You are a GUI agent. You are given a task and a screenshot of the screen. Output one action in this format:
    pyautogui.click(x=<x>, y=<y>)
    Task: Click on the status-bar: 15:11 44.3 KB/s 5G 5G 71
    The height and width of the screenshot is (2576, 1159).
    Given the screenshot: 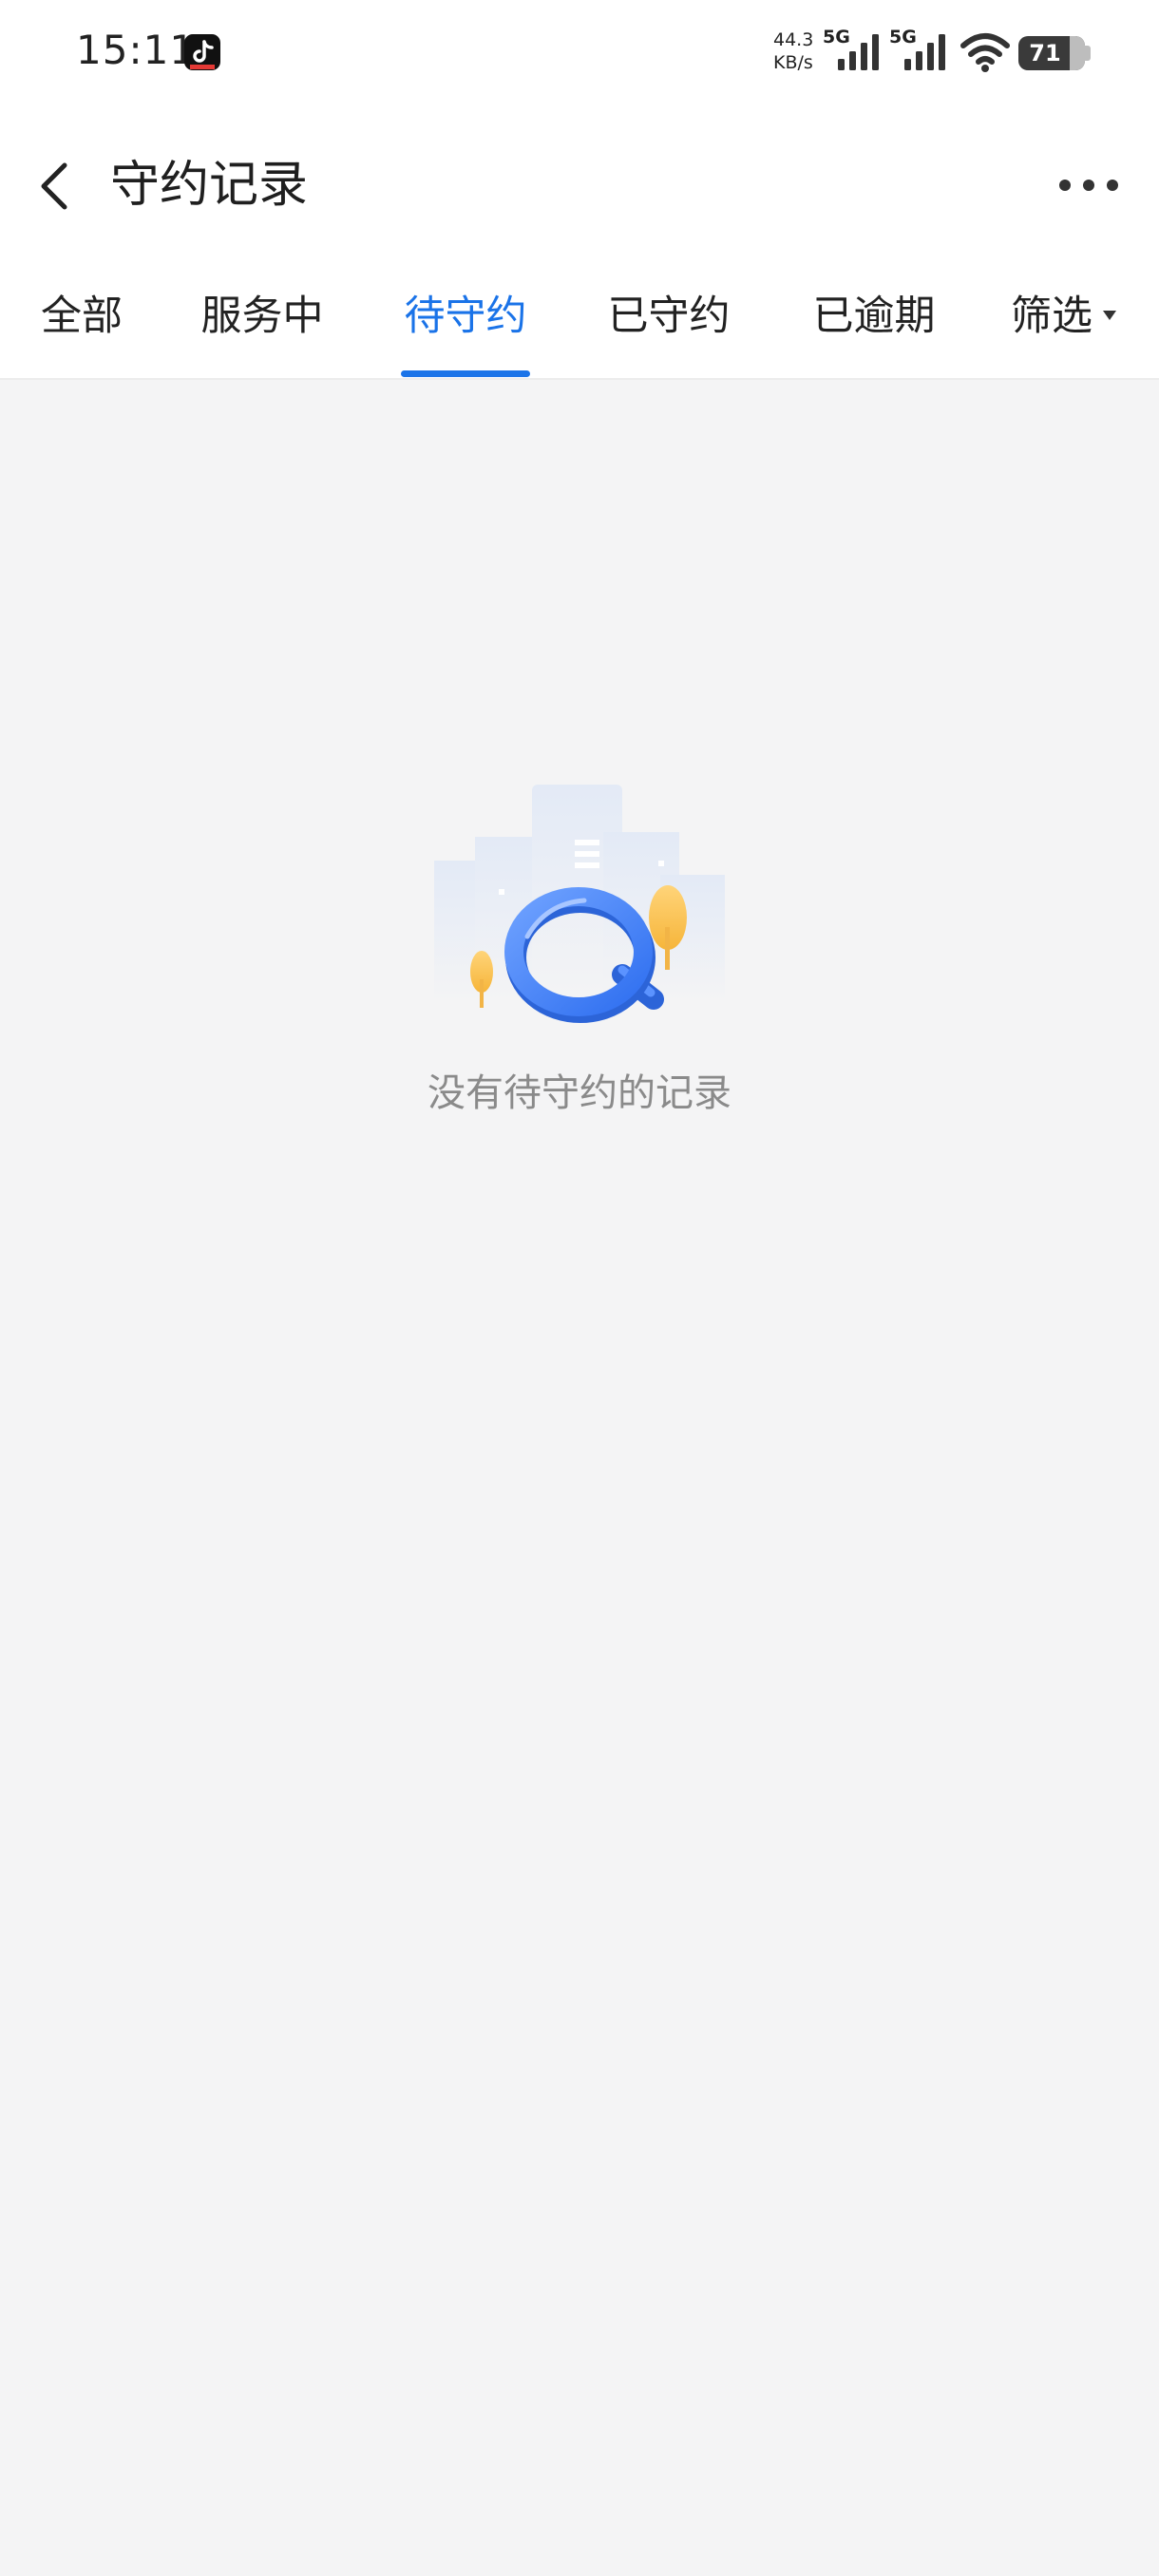 What is the action you would take?
    pyautogui.click(x=579, y=53)
    